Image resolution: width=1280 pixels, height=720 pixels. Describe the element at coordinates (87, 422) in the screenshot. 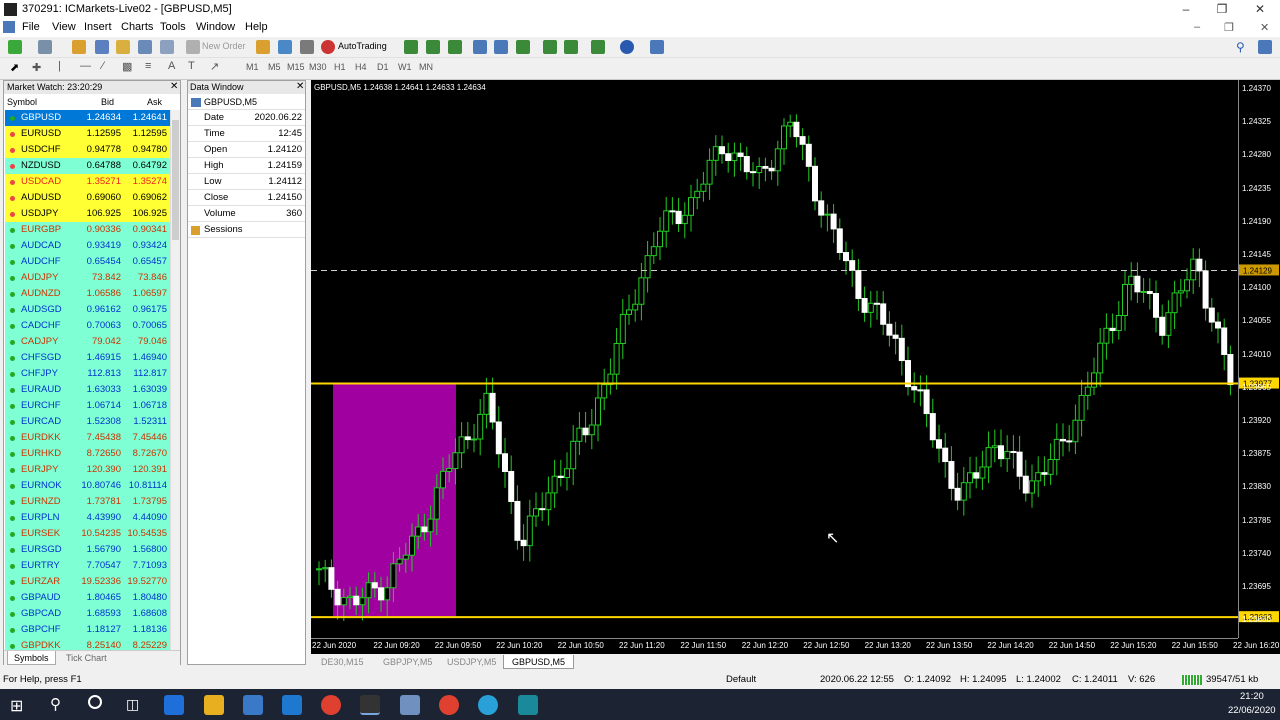

I see `table-row: EURCAD 1.52308 1.52311` at that location.